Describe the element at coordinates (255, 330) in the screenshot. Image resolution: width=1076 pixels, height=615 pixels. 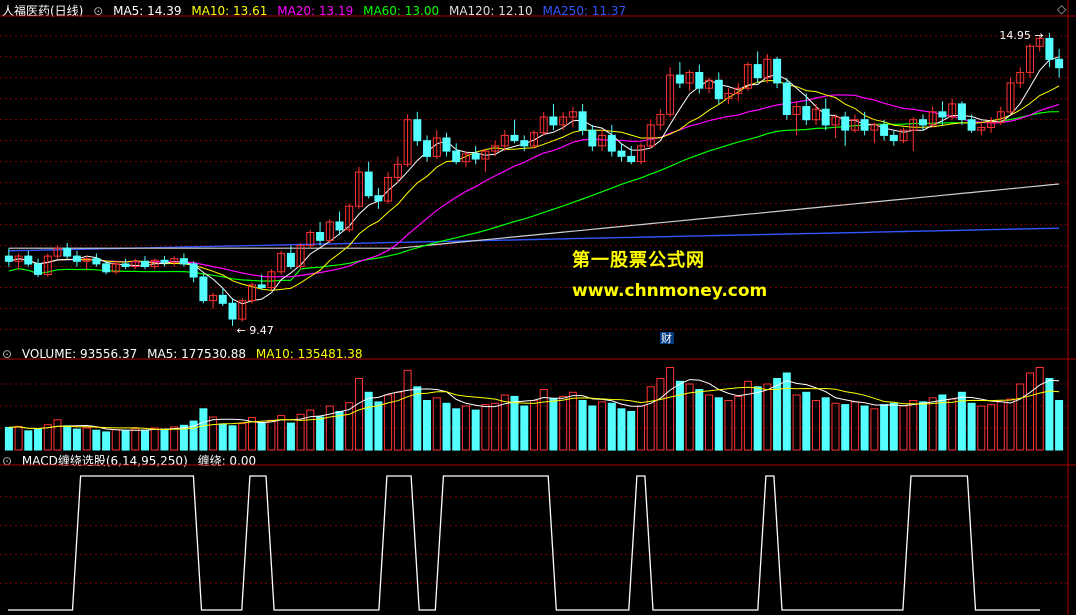
I see `low-price-label: ← 9.47` at that location.